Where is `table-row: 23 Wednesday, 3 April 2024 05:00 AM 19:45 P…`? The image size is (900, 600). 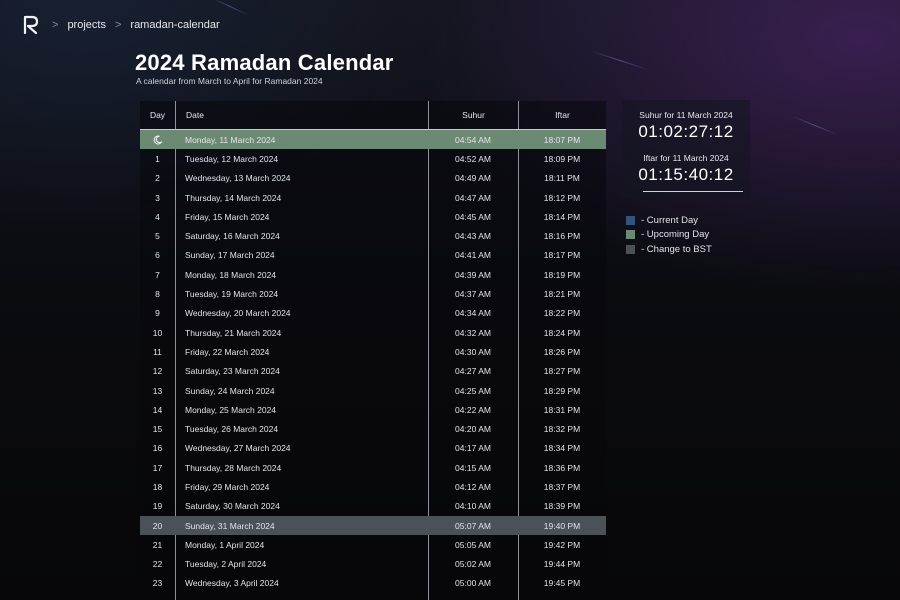
table-row: 23 Wednesday, 3 April 2024 05:00 AM 19:45 P… is located at coordinates (373, 583).